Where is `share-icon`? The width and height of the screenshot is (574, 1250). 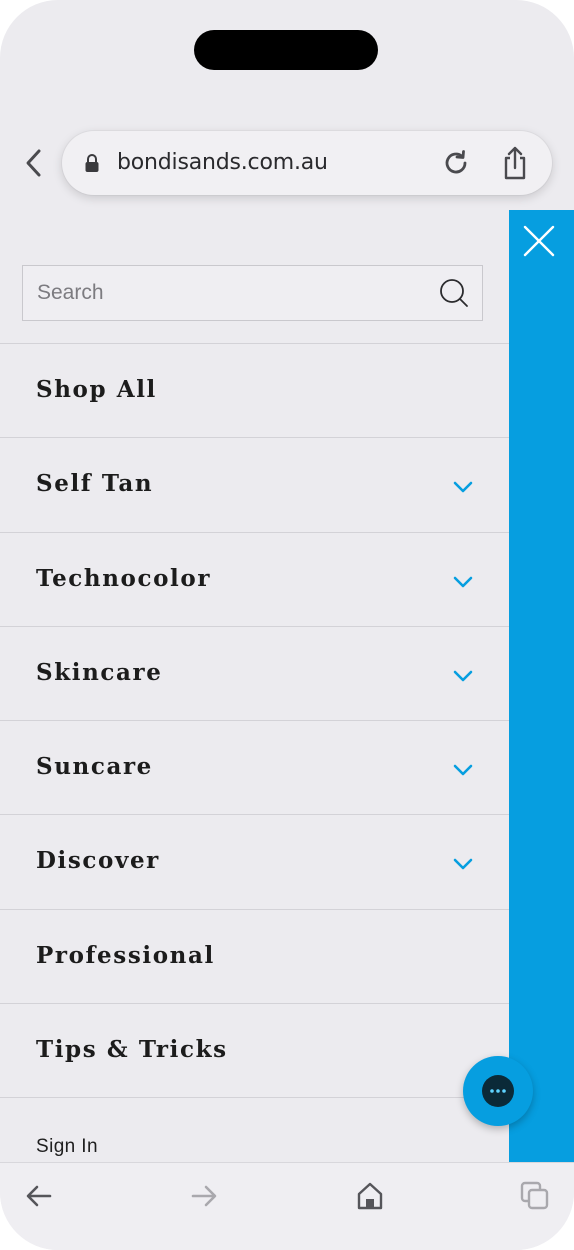
share-icon is located at coordinates (515, 163).